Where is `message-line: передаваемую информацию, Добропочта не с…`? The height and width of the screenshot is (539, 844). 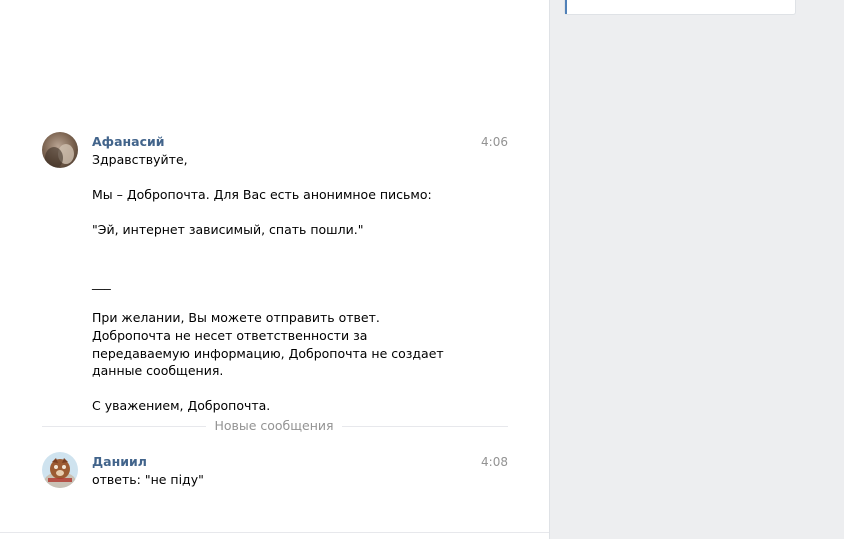 message-line: передаваемую информацию, Добропочта не с… is located at coordinates (268, 353).